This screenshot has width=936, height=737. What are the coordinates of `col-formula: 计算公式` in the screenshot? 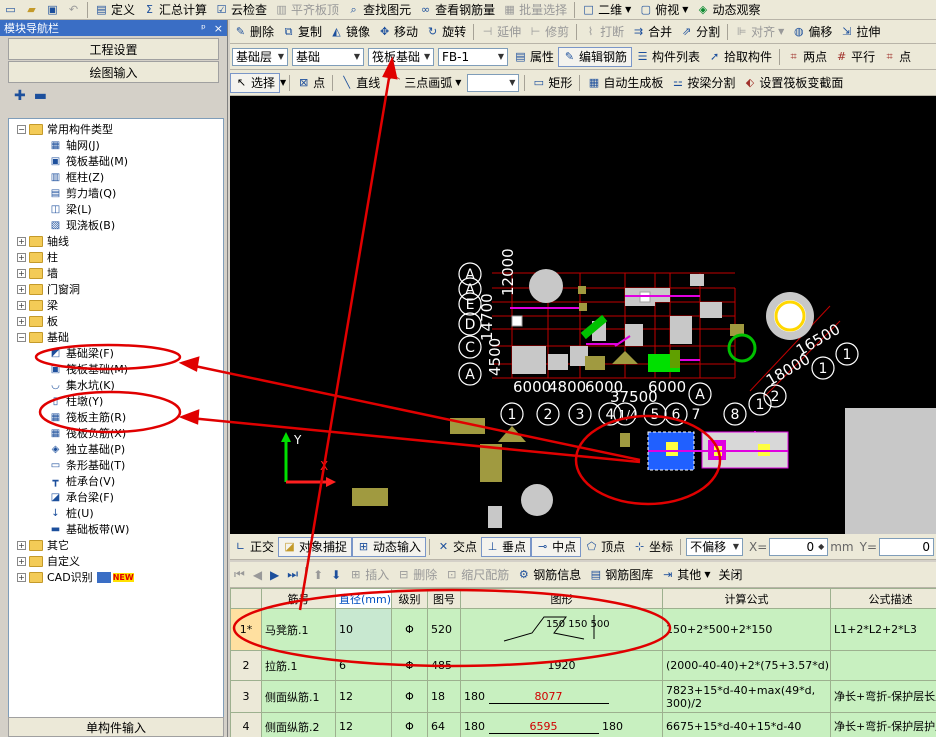 It's located at (746, 598).